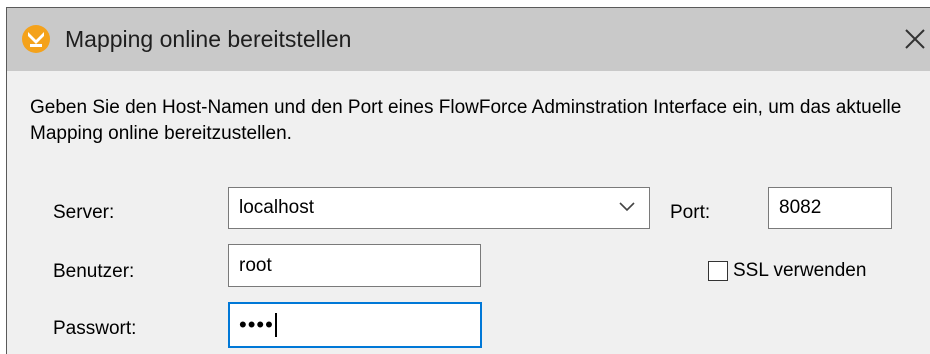 The height and width of the screenshot is (354, 930). Describe the element at coordinates (627, 207) in the screenshot. I see `chevron-down-icon` at that location.